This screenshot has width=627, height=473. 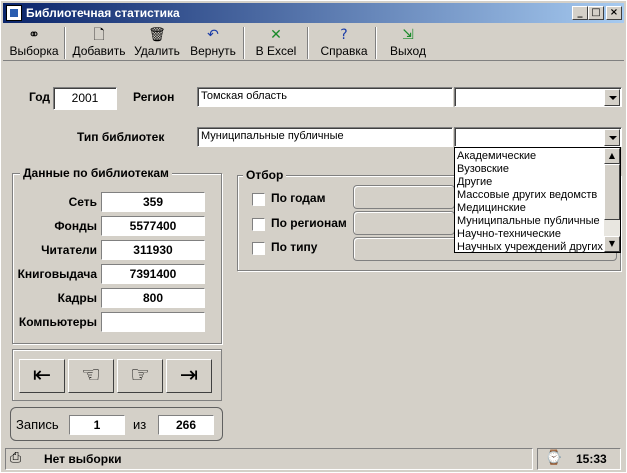 What do you see at coordinates (96, 173) in the screenshot?
I see `library-data-title: Данные по библиотекам` at bounding box center [96, 173].